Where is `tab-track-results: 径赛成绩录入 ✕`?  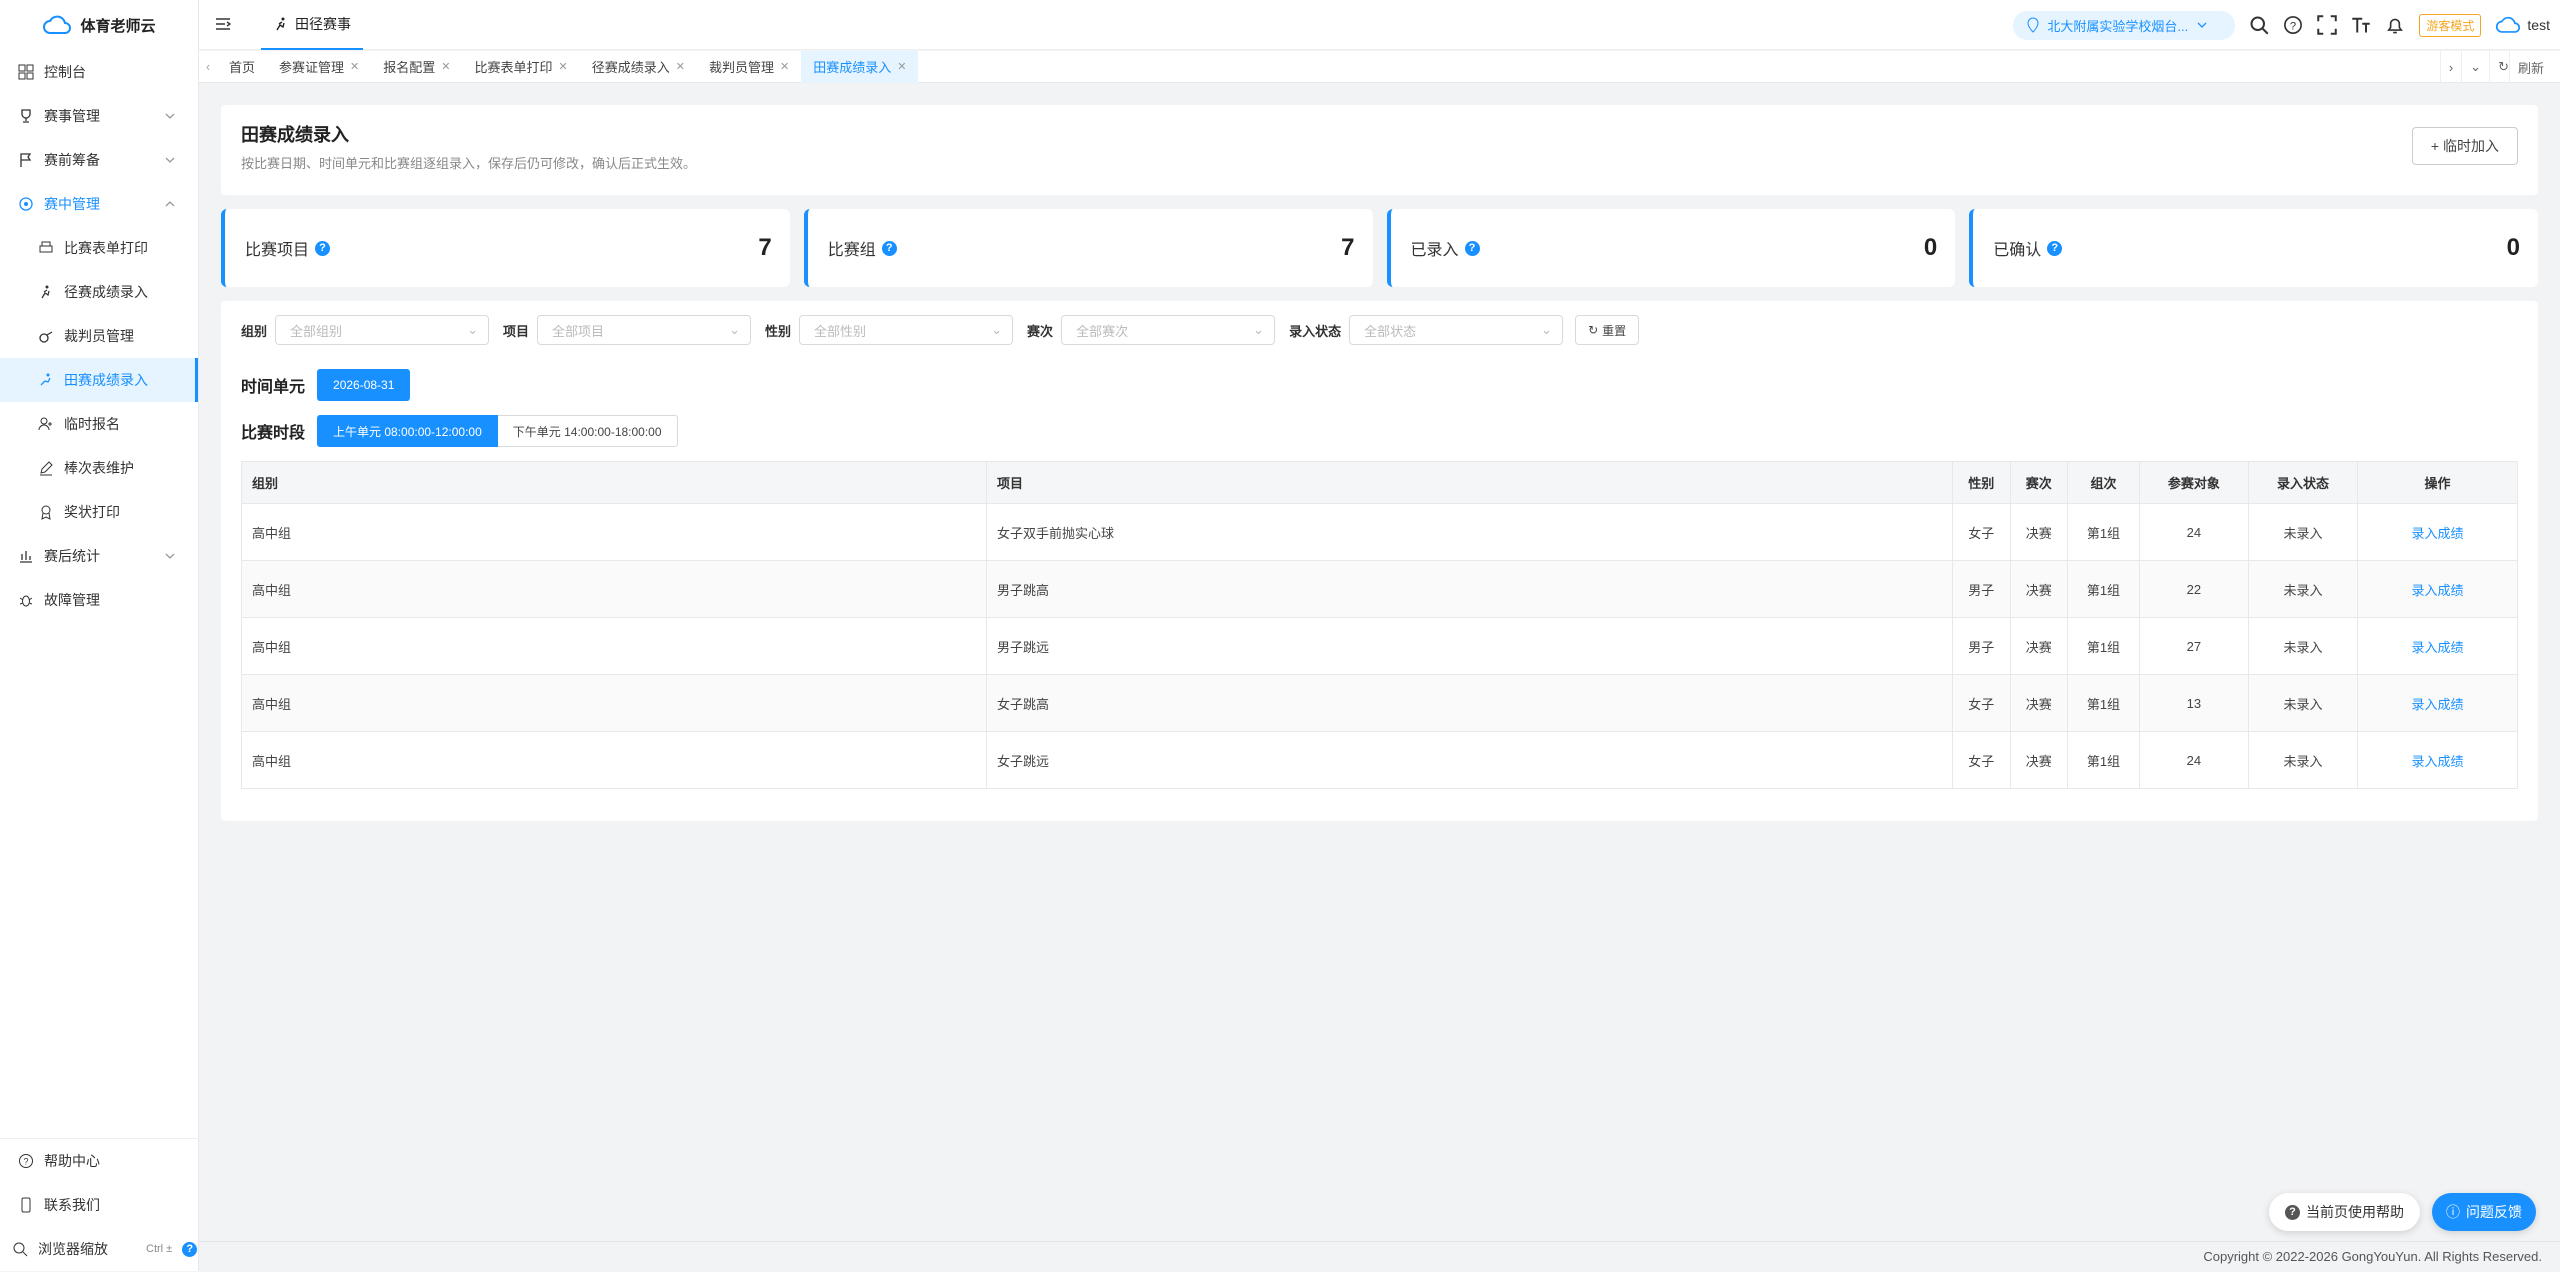 tab-track-results: 径赛成绩录入 ✕ is located at coordinates (638, 67).